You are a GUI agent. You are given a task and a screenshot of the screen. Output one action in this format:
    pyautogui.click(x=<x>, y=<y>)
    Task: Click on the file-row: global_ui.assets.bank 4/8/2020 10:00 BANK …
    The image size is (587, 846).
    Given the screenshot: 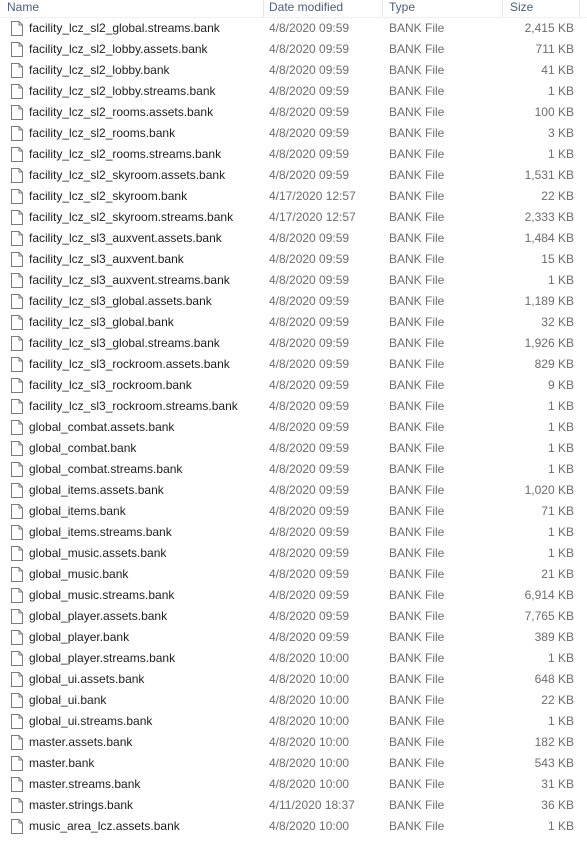 What is the action you would take?
    pyautogui.click(x=293, y=679)
    